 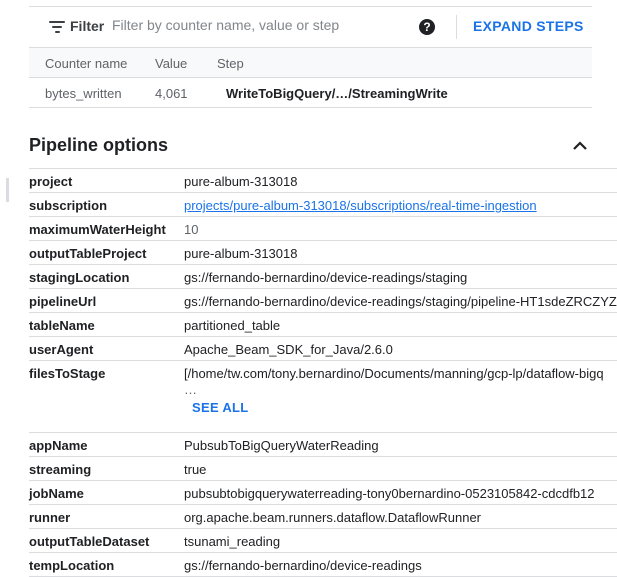 I want to click on chevron-up-icon, so click(x=580, y=146).